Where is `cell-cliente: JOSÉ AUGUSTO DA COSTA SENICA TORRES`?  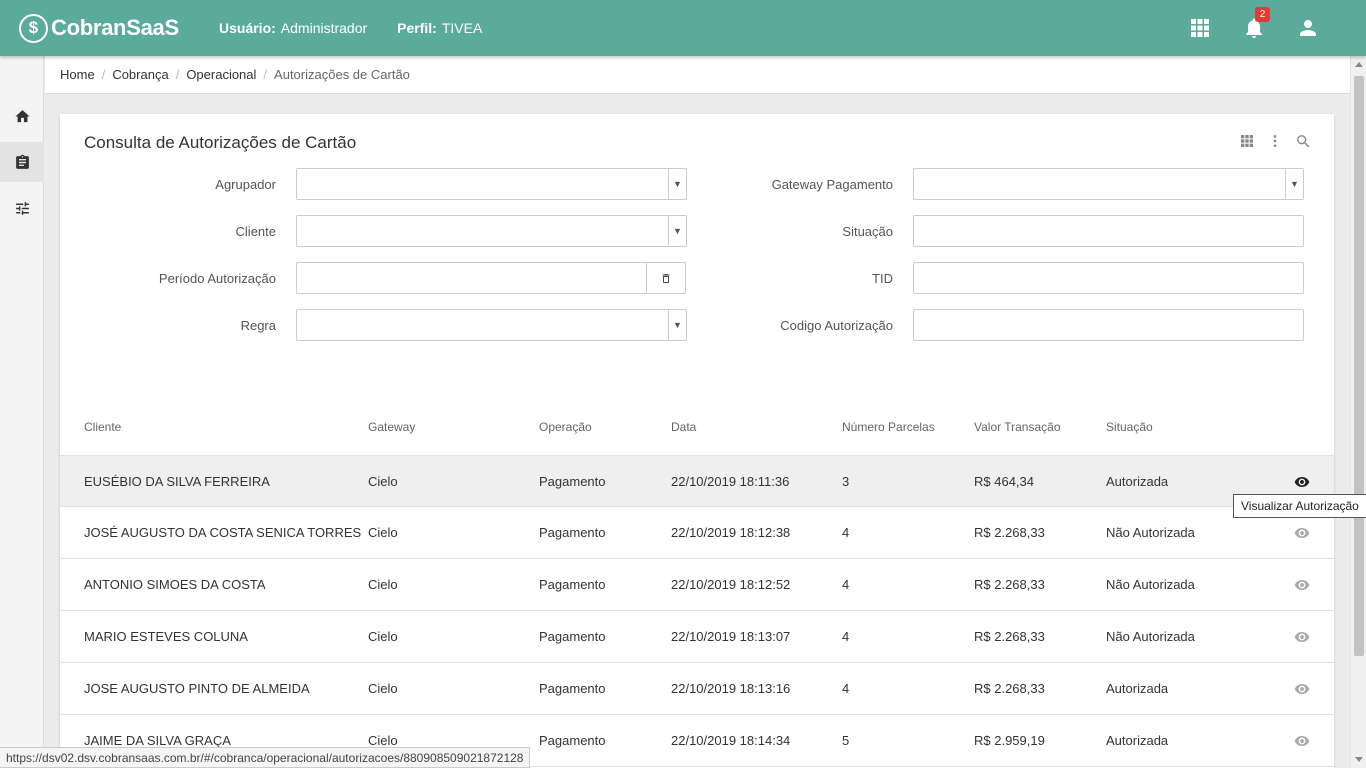
cell-cliente: JOSÉ AUGUSTO DA COSTA SENICA TORRES is located at coordinates (223, 532).